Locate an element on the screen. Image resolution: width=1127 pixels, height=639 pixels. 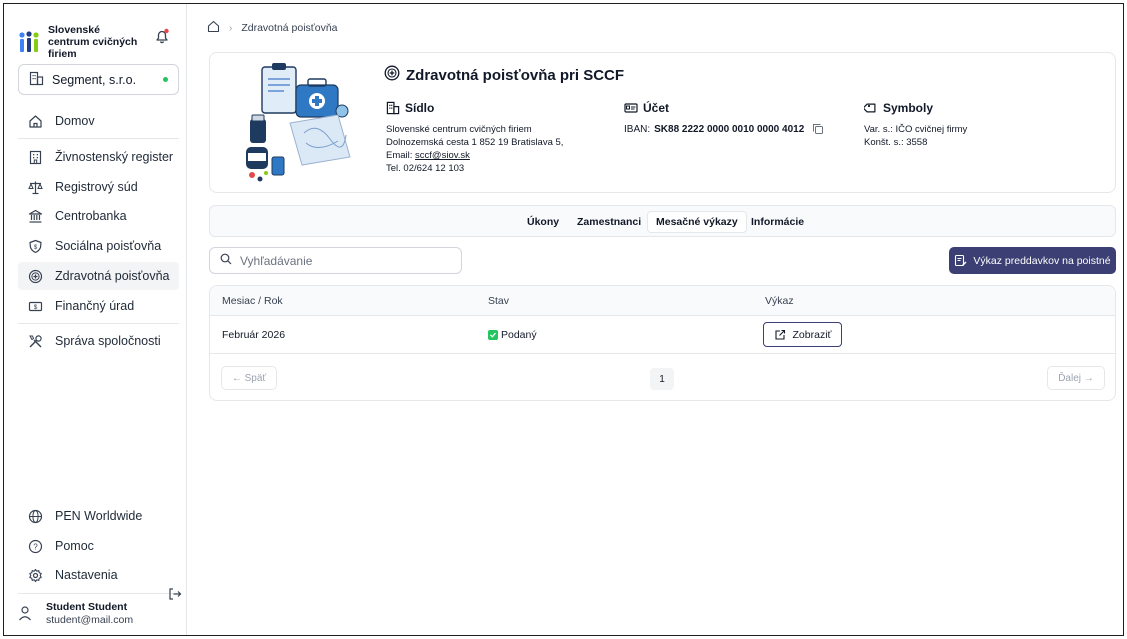
iban-label: IBAN: is located at coordinates (637, 129).